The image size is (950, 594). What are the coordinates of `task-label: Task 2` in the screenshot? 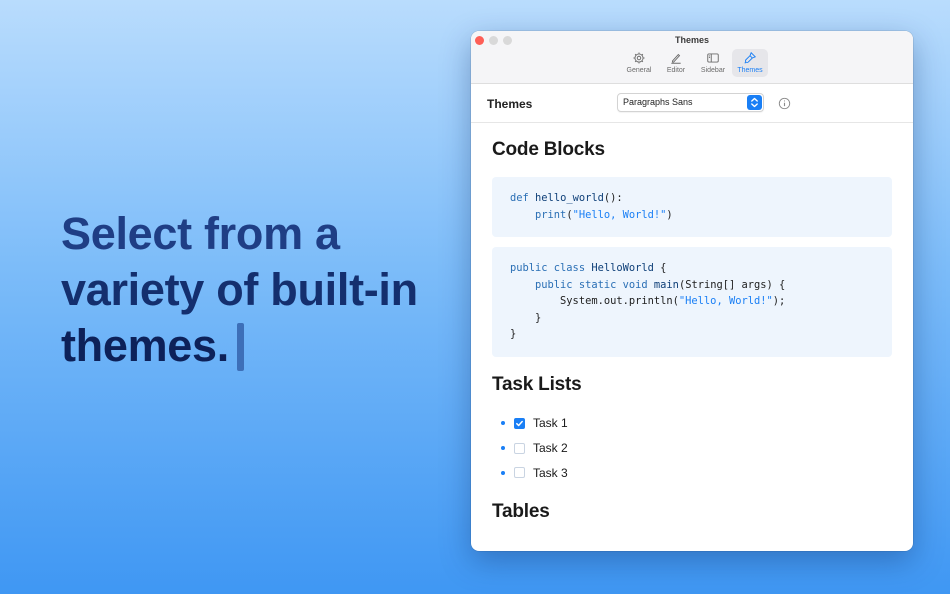 It's located at (550, 448).